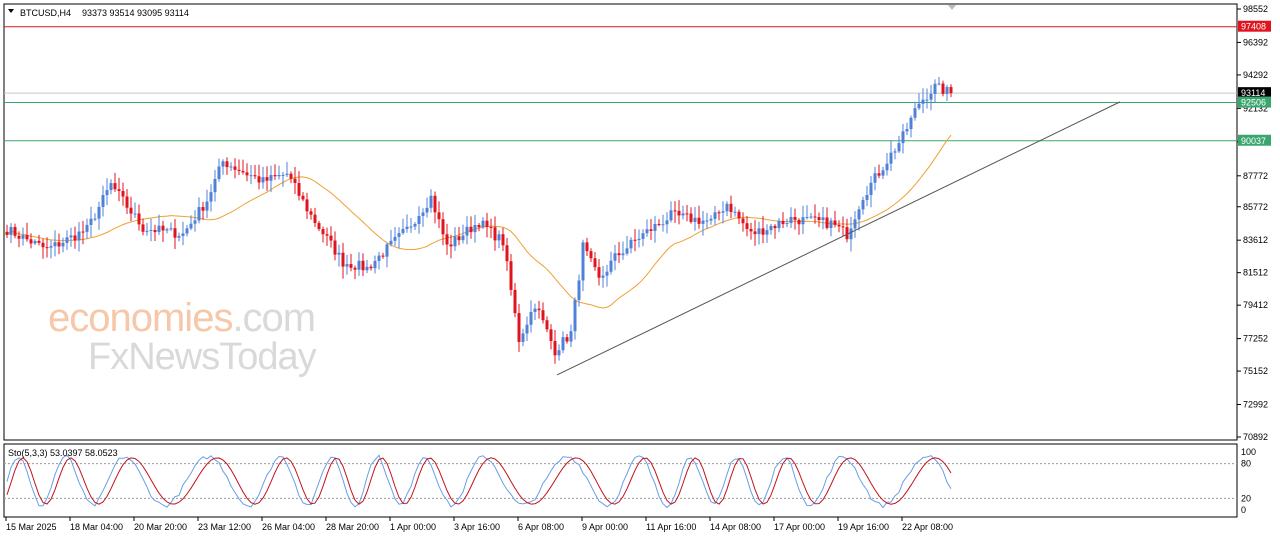 Image resolution: width=1280 pixels, height=545 pixels. I want to click on stoch-tick-label: 100, so click(1248, 452).